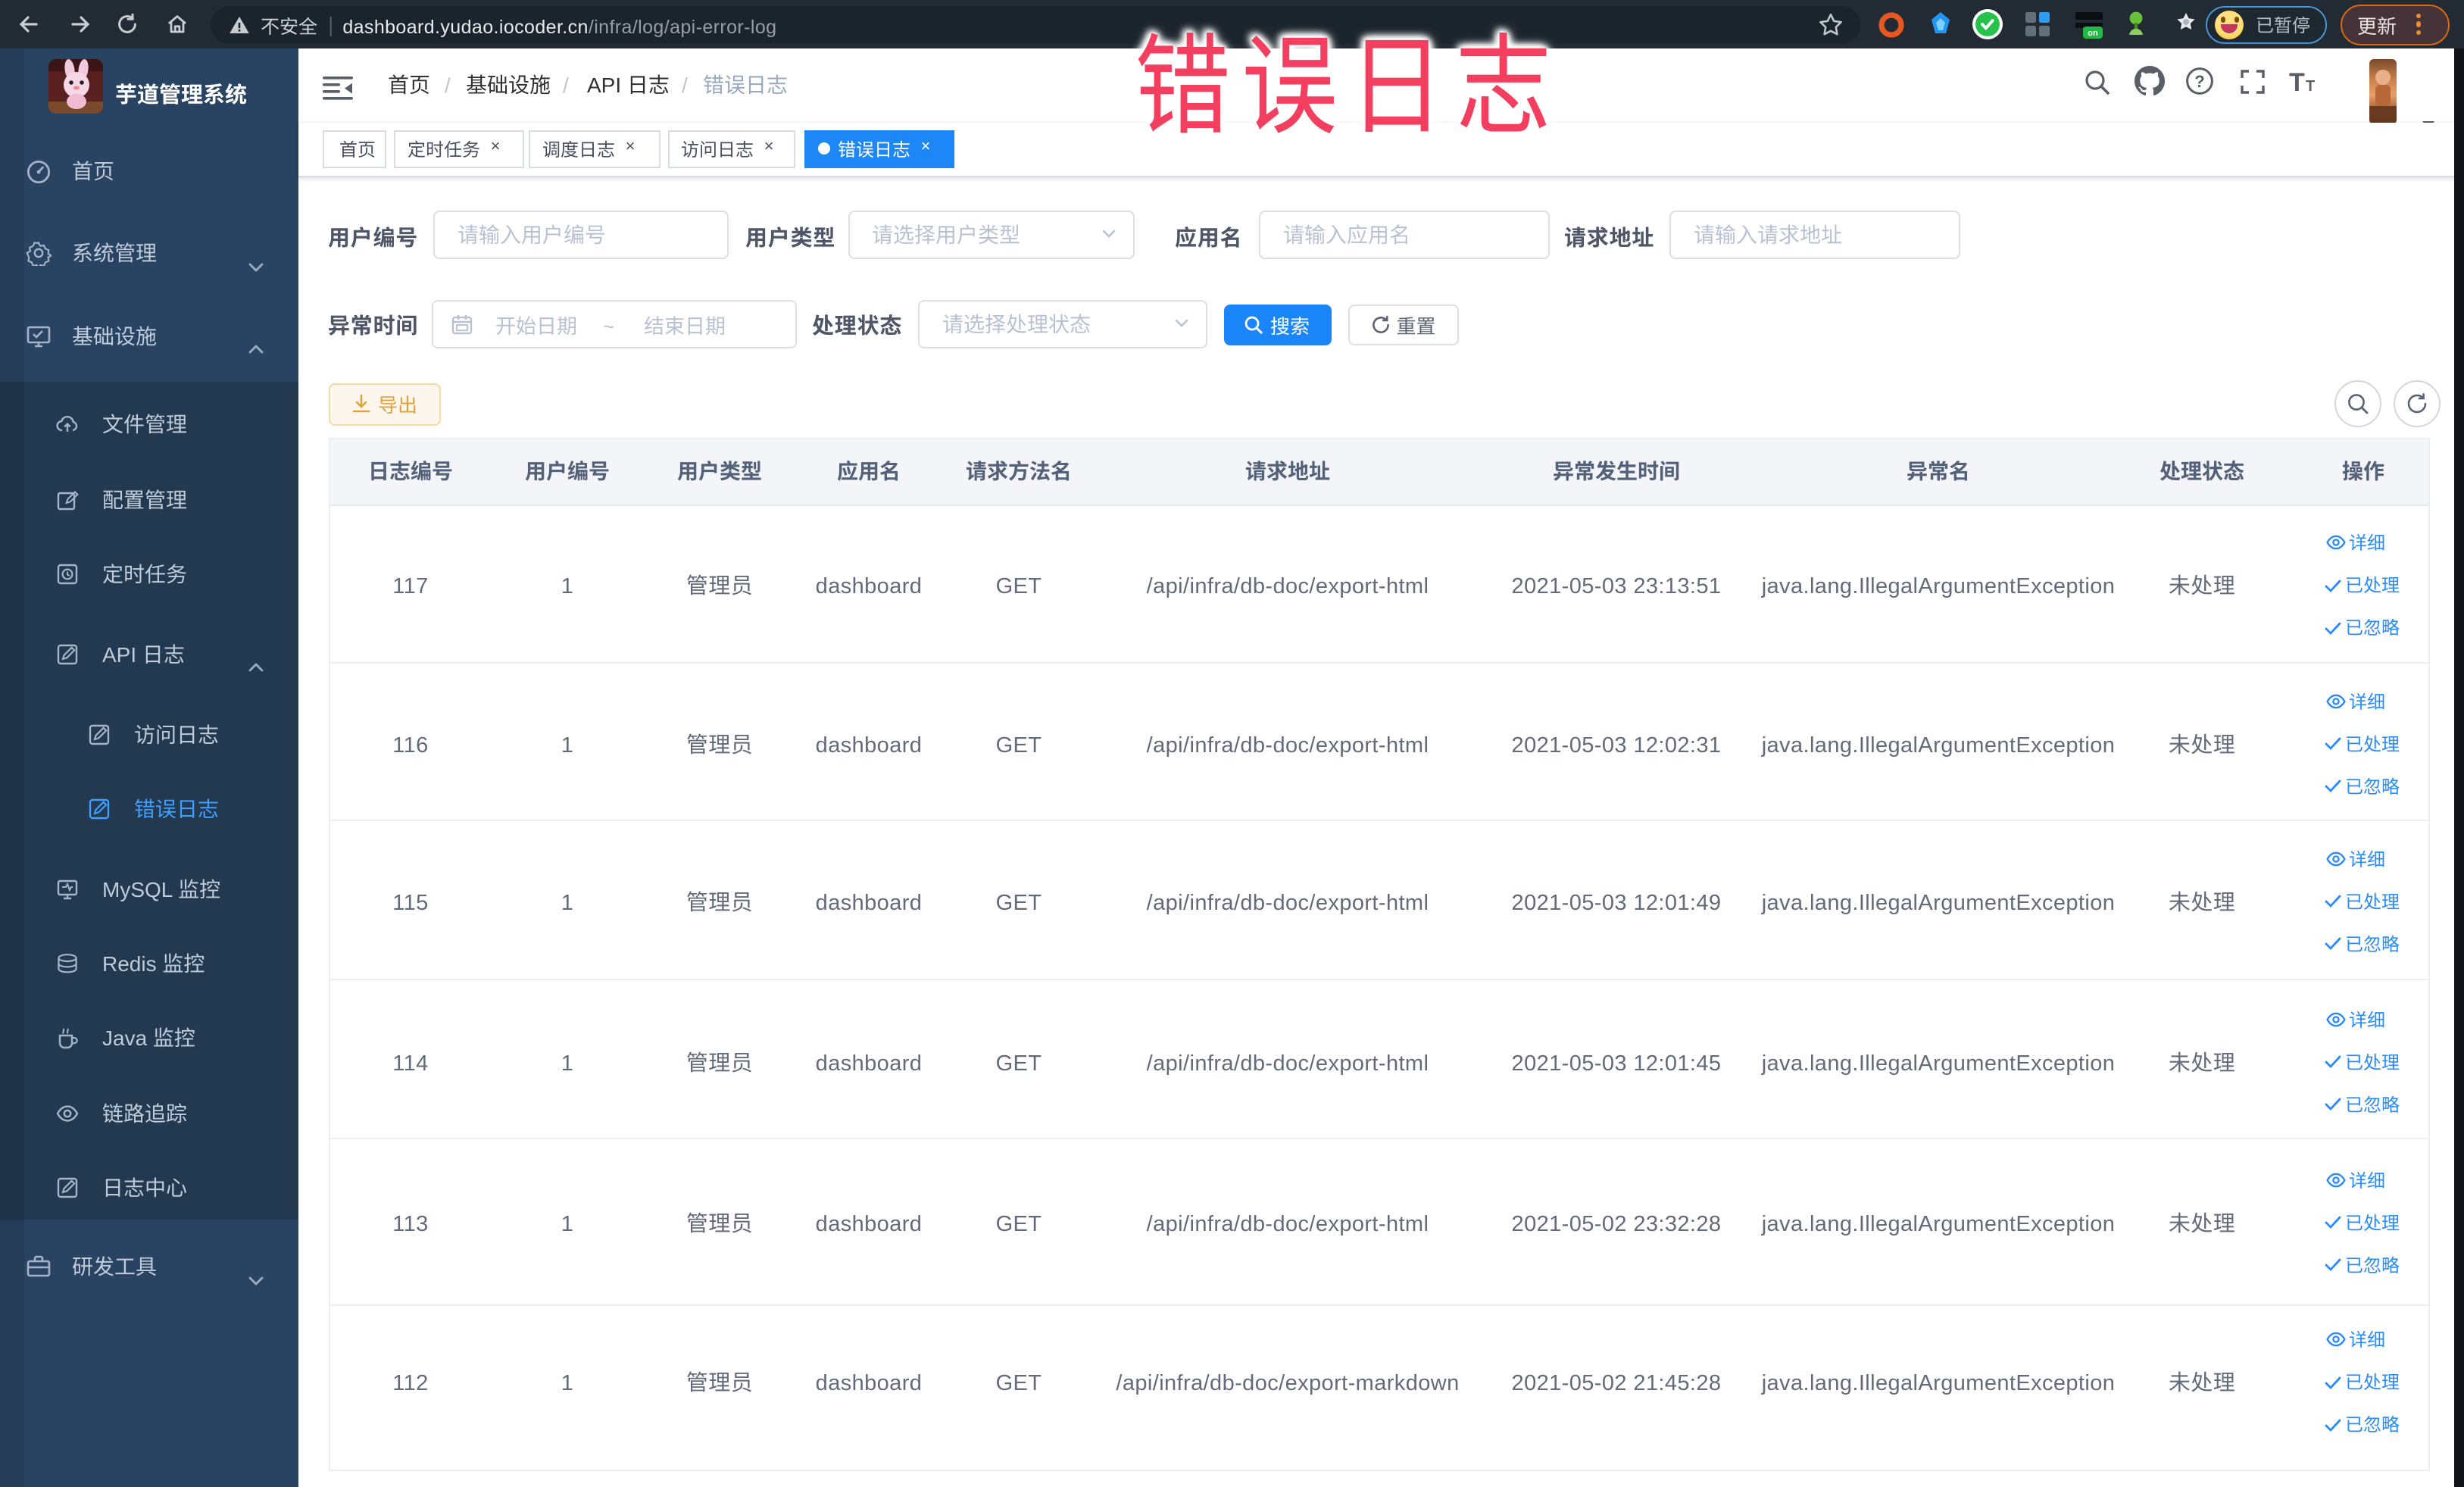 The image size is (2464, 1487). I want to click on svg-text: on, so click(2092, 33).